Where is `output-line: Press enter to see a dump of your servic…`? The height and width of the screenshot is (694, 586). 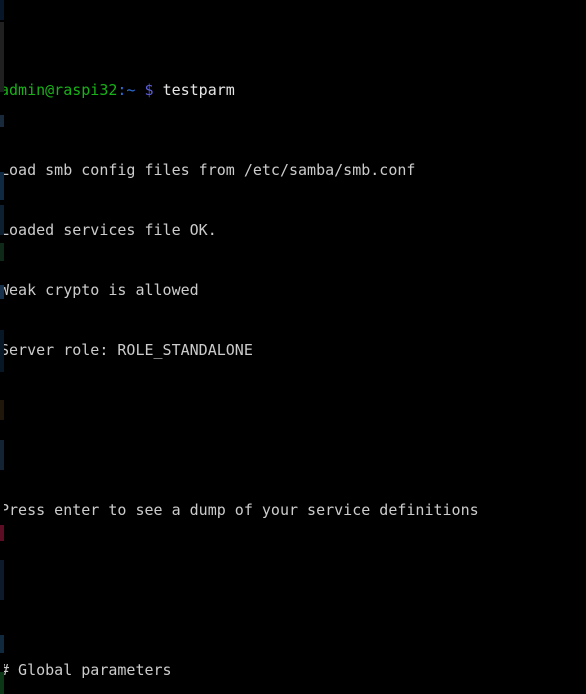
output-line: Press enter to see a dump of your servic… is located at coordinates (239, 510).